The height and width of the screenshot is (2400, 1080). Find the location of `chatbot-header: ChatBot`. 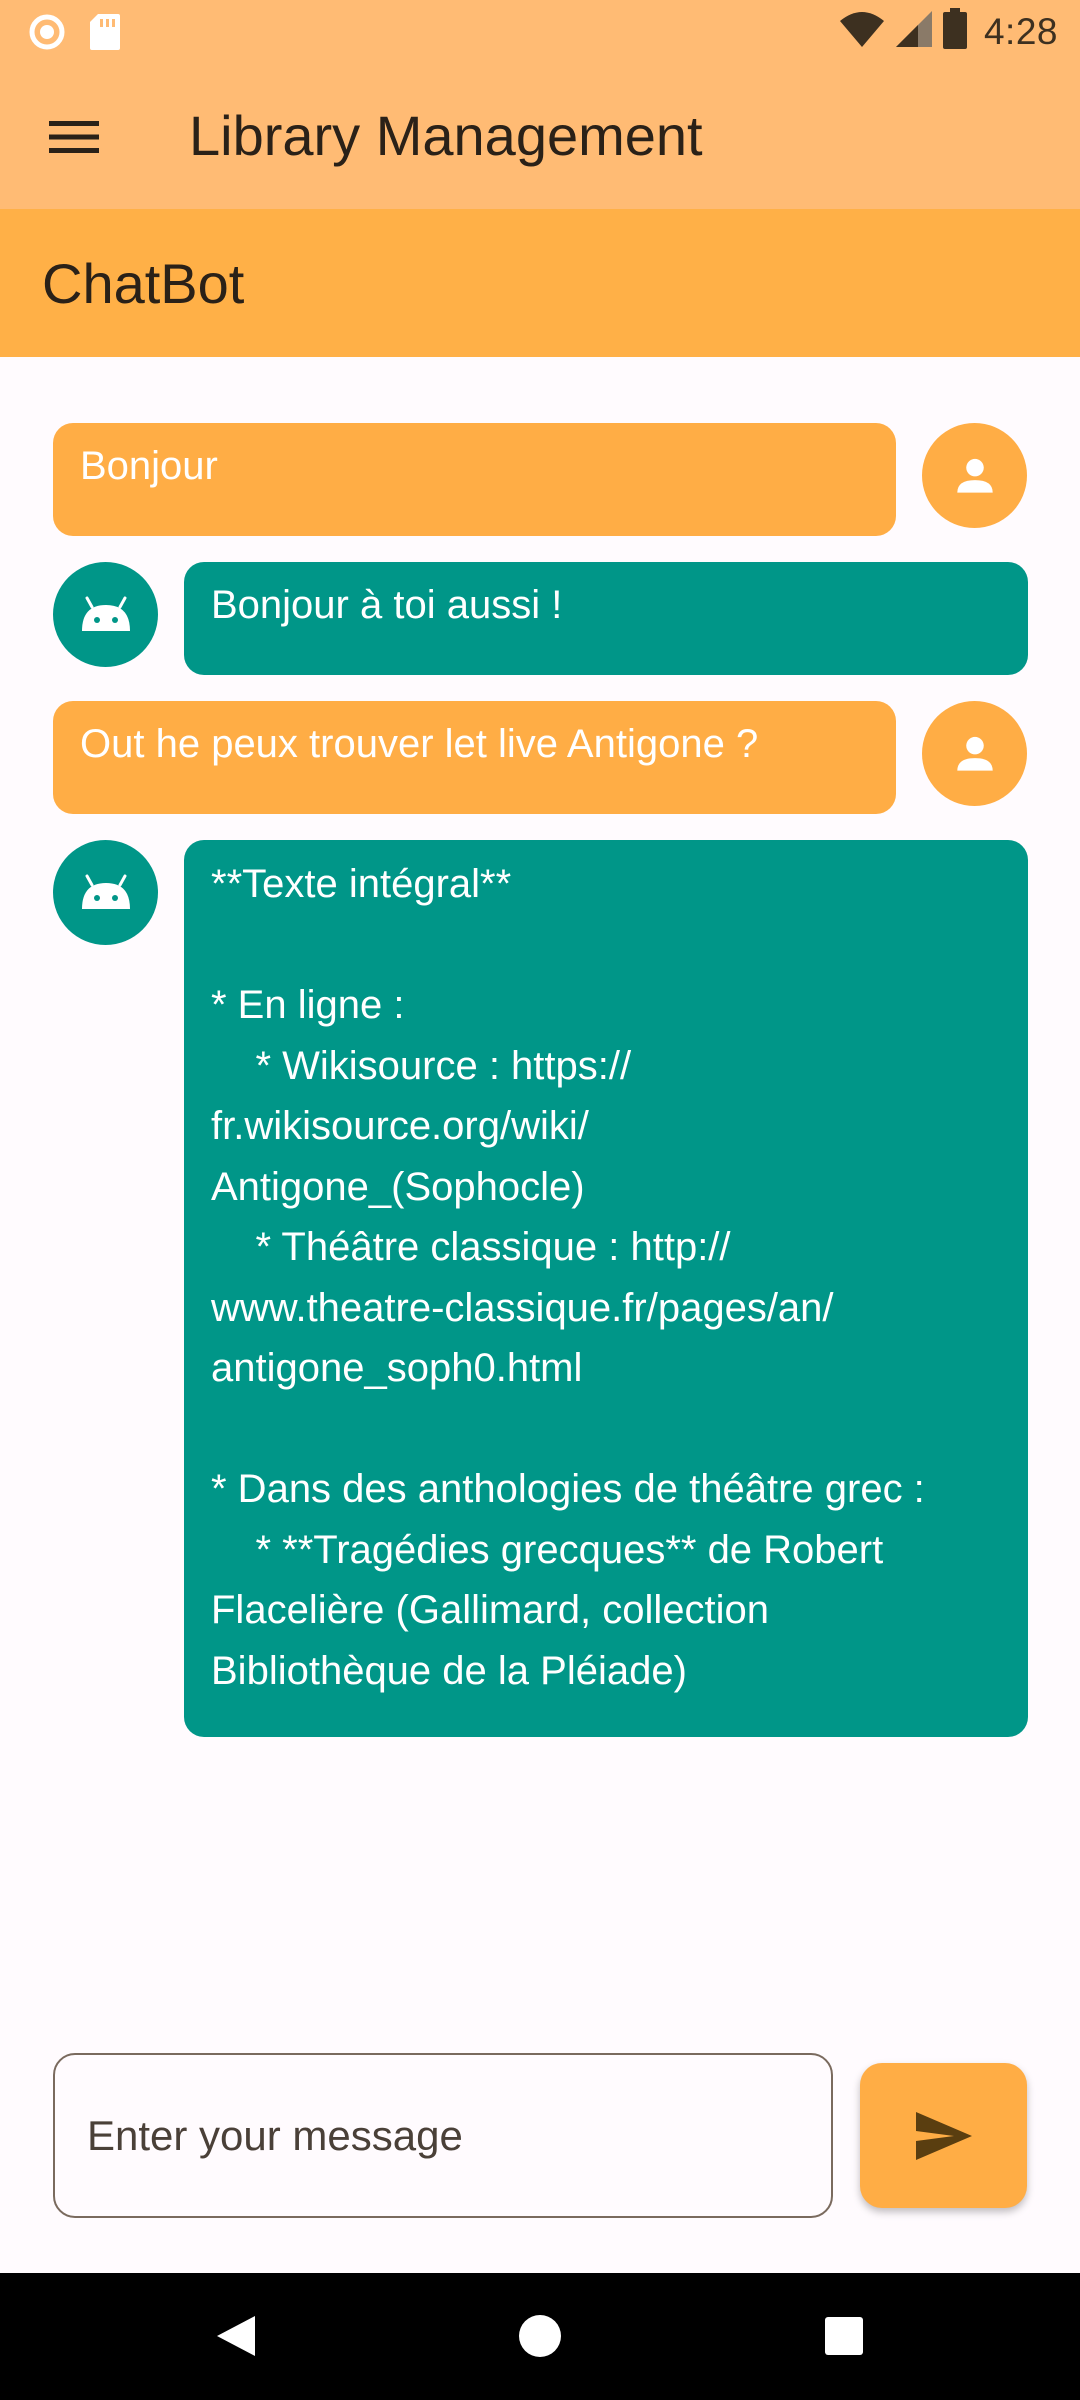

chatbot-header: ChatBot is located at coordinates (540, 283).